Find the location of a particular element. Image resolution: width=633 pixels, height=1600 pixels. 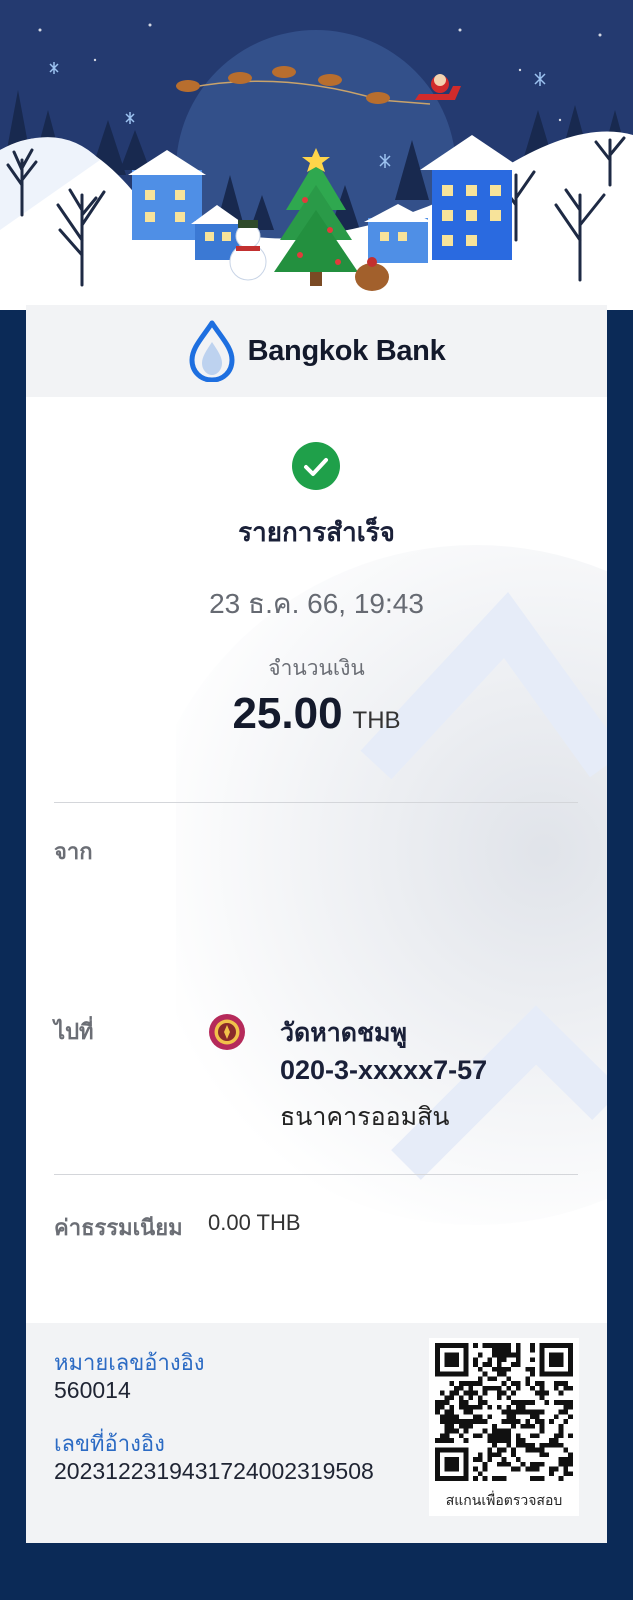

fee-label: ค่าธรรมเนียม is located at coordinates (118, 1227).